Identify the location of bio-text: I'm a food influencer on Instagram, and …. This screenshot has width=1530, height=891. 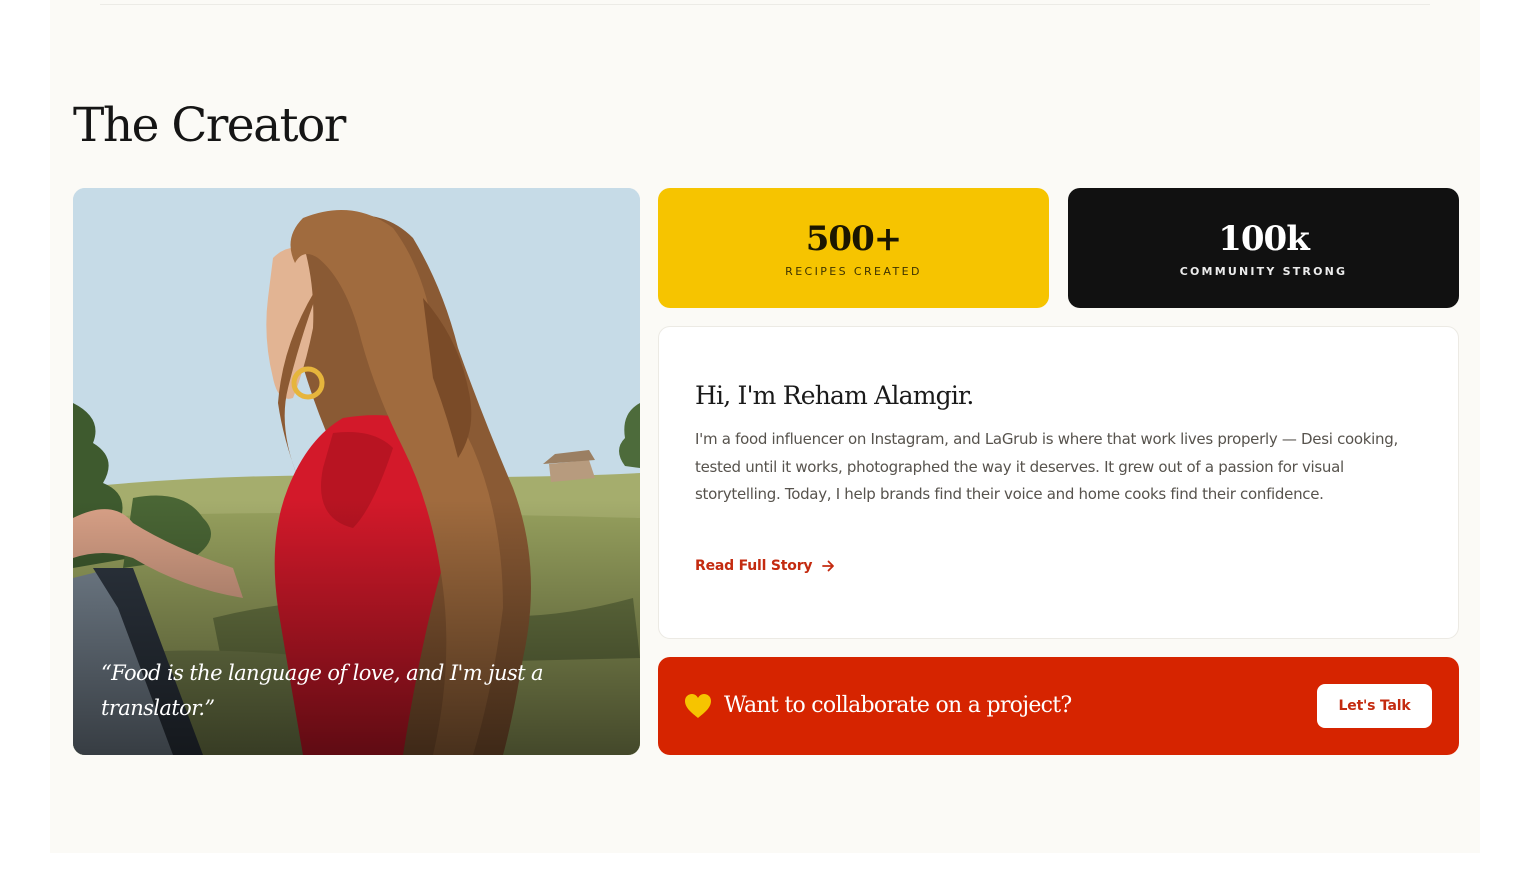
(1046, 466).